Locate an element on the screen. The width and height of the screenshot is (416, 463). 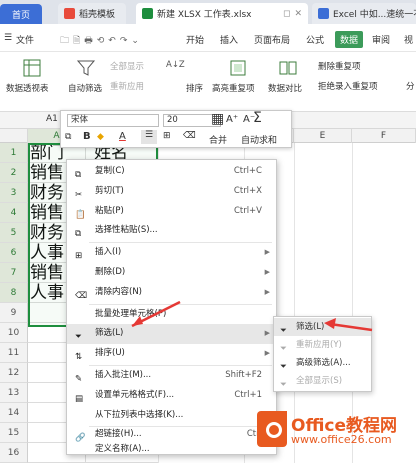
fill-color-icon: ◆ is located at coordinates (100, 137).